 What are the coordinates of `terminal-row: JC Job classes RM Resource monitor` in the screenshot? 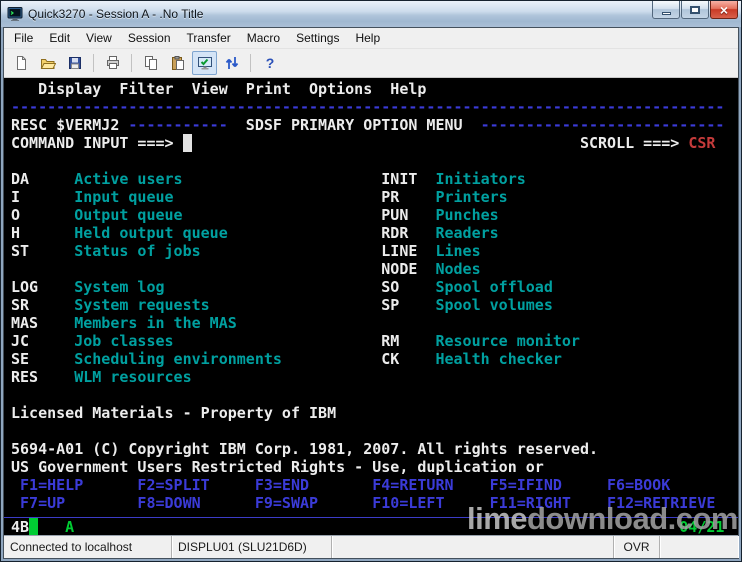 It's located at (374, 341).